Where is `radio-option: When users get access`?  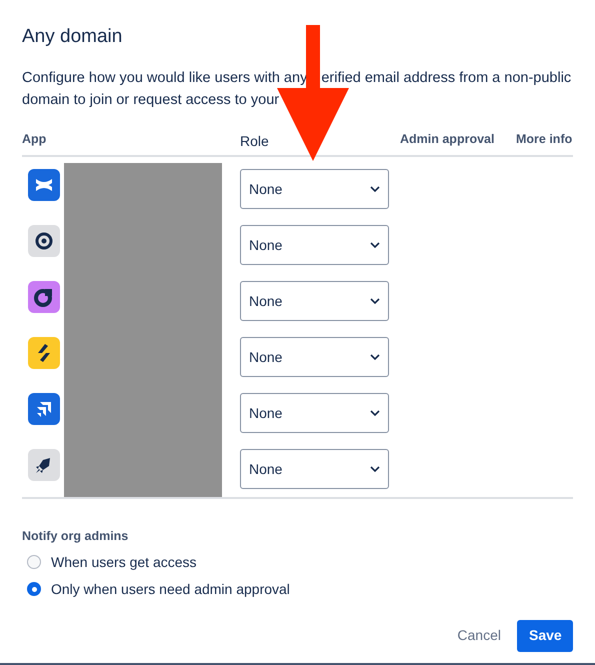
radio-option: When users get access is located at coordinates (297, 562).